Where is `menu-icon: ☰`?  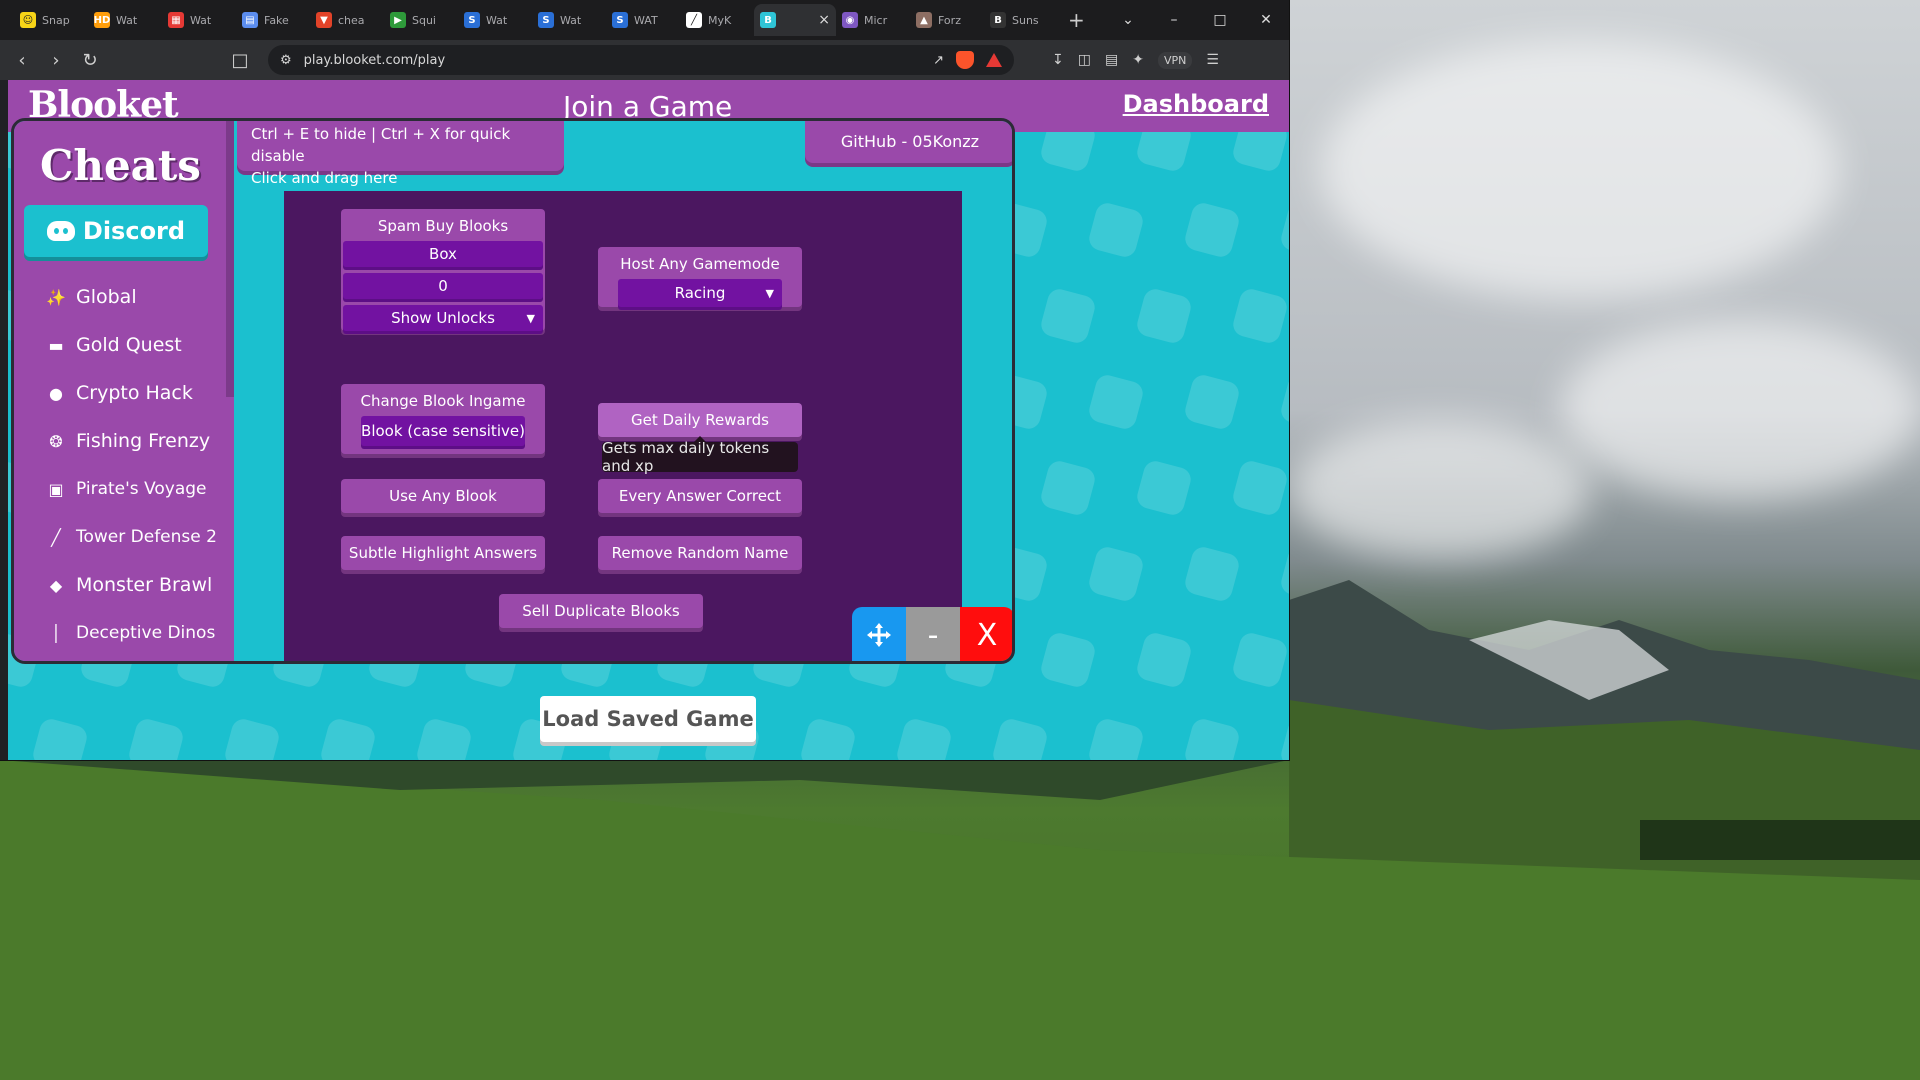
menu-icon: ☰ is located at coordinates (1212, 60).